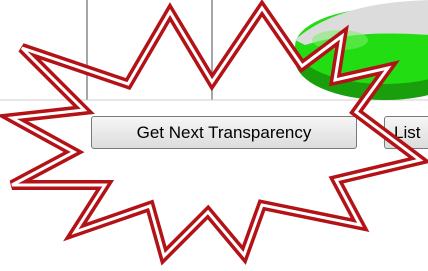 This screenshot has height=271, width=428. I want to click on pie-chart-fragment, so click(361, 50).